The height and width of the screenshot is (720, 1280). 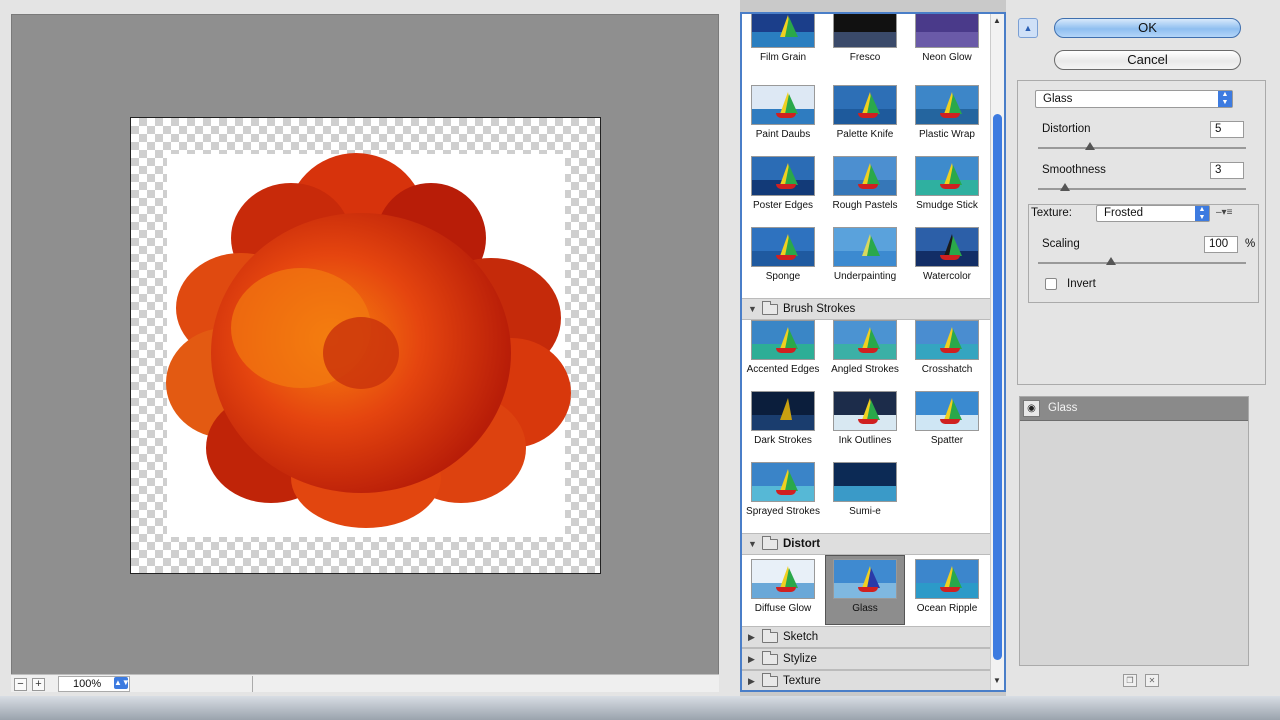 I want to click on distortion-slider-knob, so click(x=1090, y=146).